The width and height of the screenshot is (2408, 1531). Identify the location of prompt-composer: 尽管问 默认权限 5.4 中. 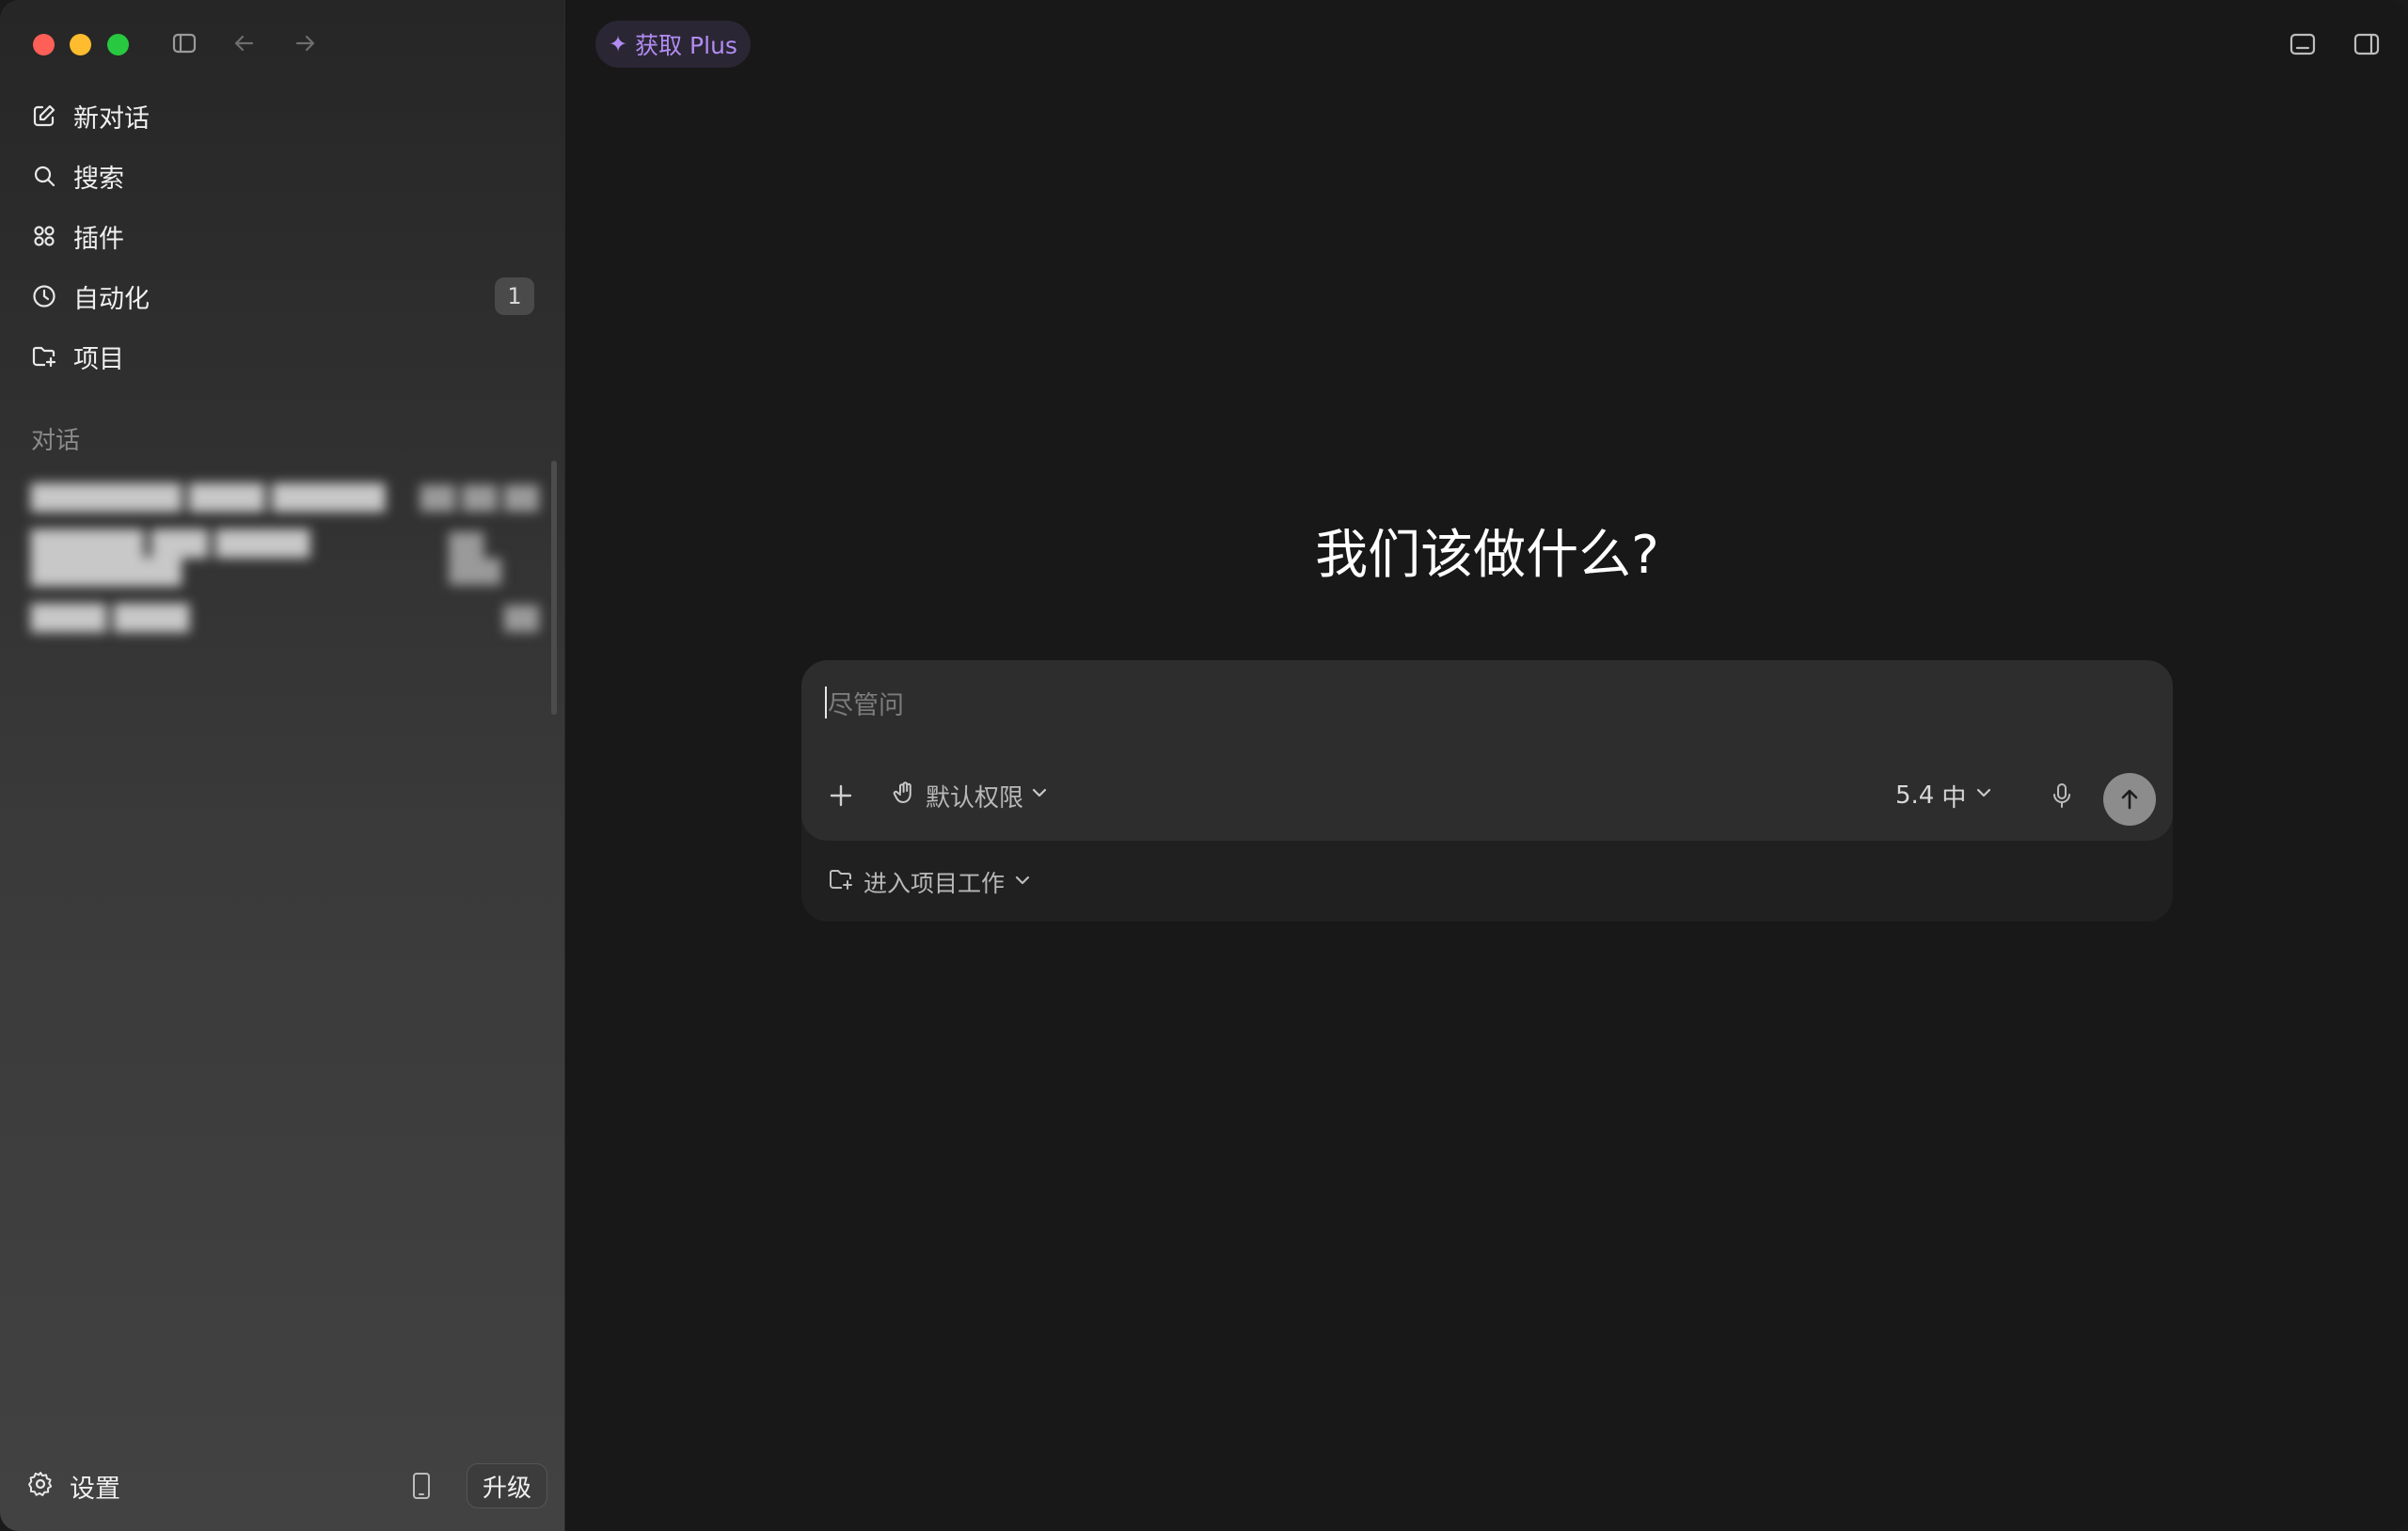
(1487, 750).